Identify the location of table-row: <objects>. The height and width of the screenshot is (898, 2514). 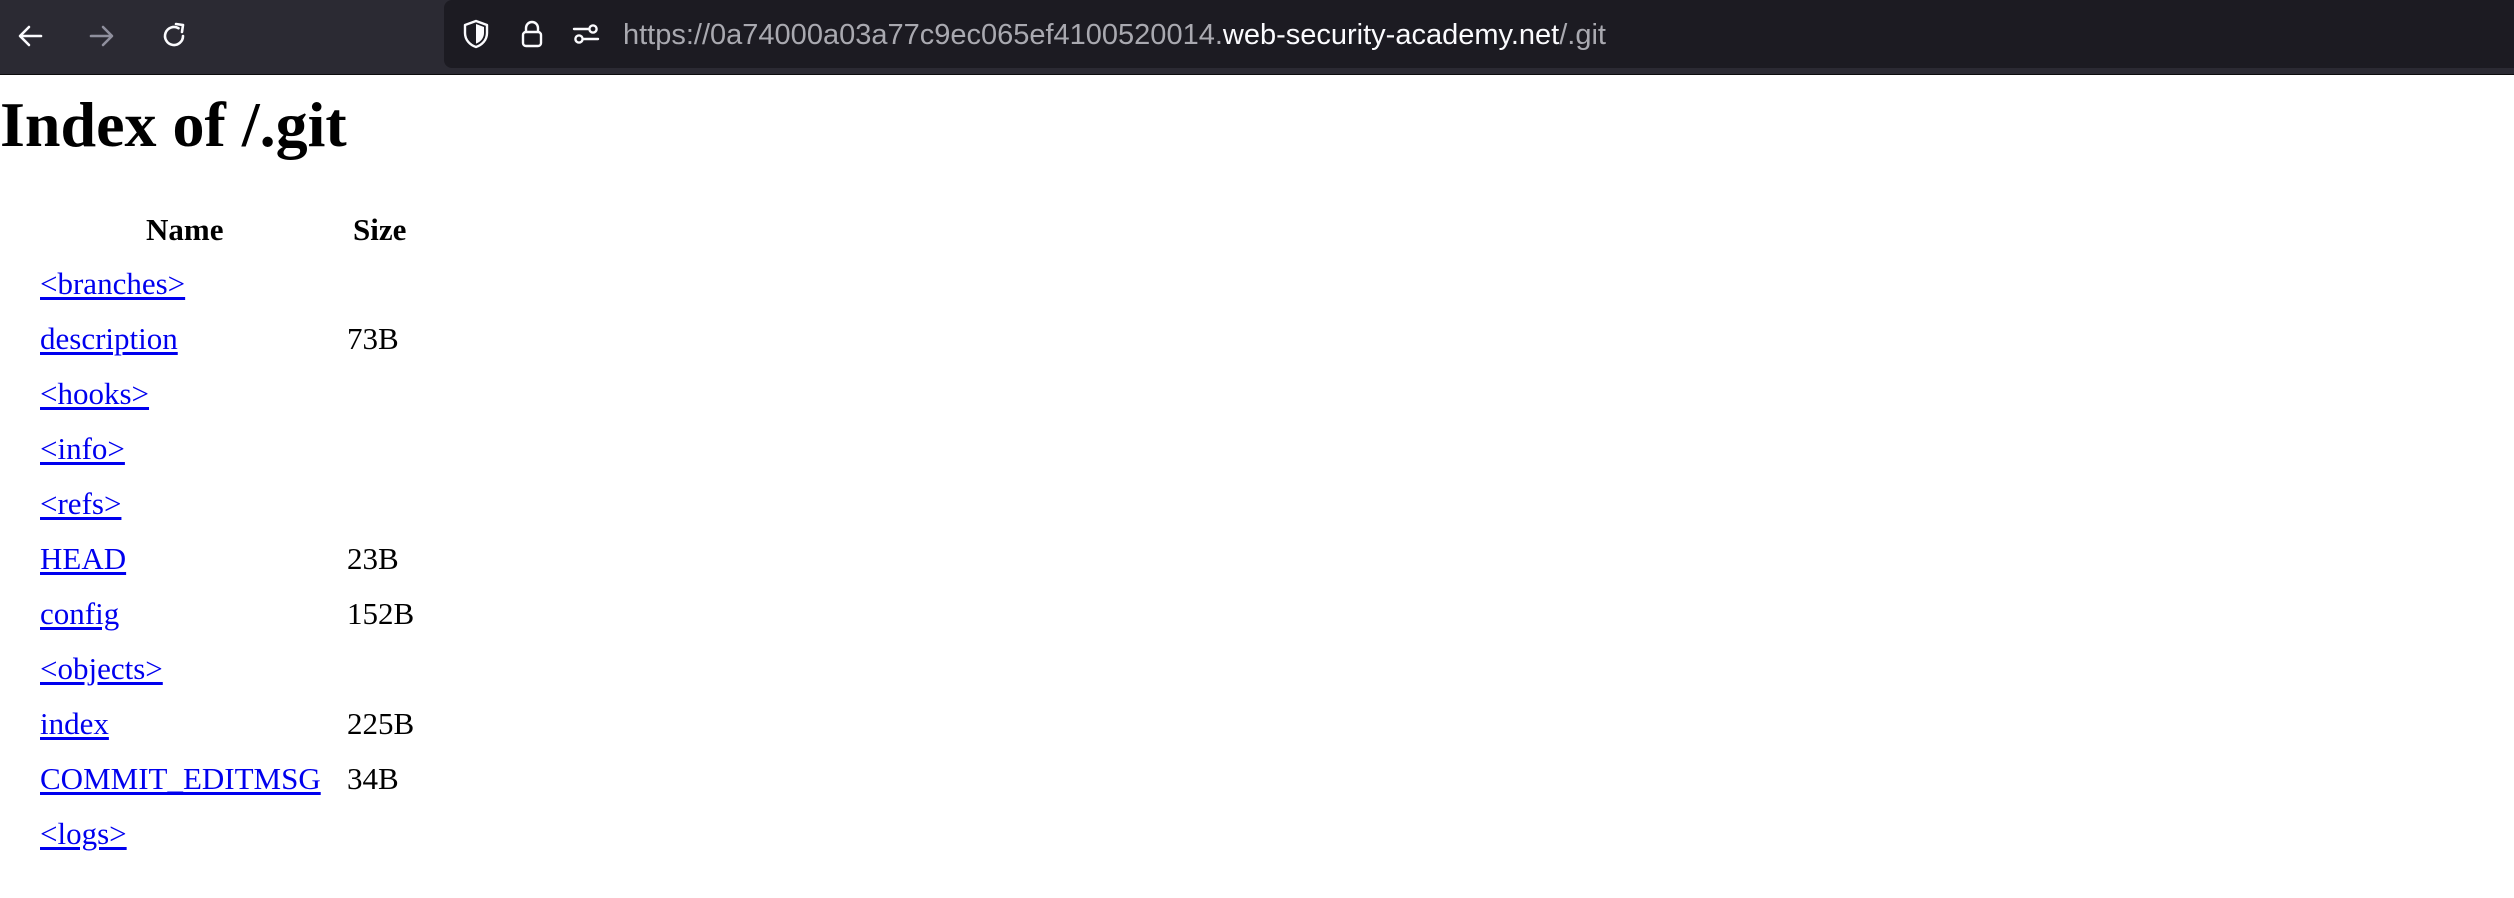
(290, 675).